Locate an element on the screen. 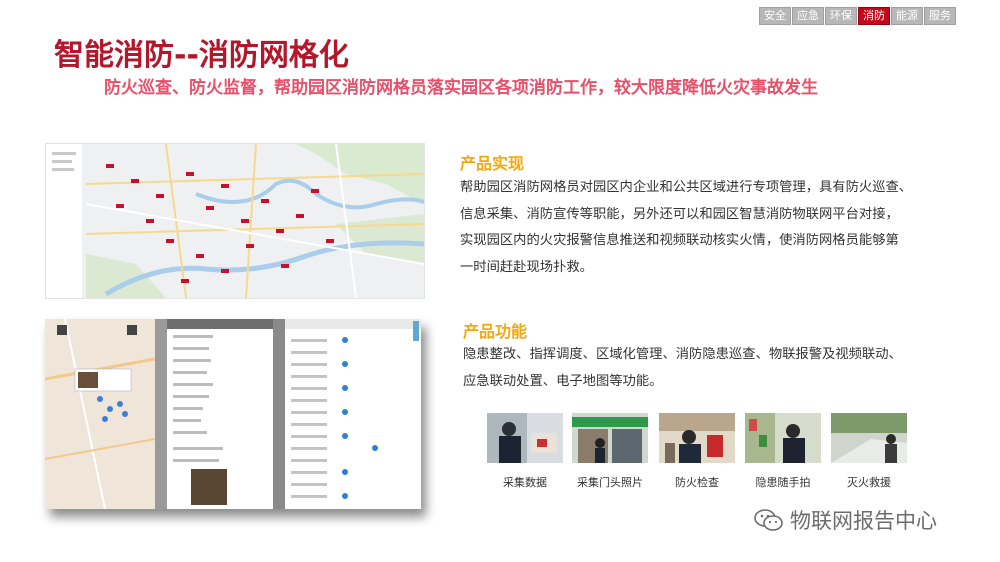 This screenshot has height=562, width=1000. mobile-app-illustration is located at coordinates (233, 414).